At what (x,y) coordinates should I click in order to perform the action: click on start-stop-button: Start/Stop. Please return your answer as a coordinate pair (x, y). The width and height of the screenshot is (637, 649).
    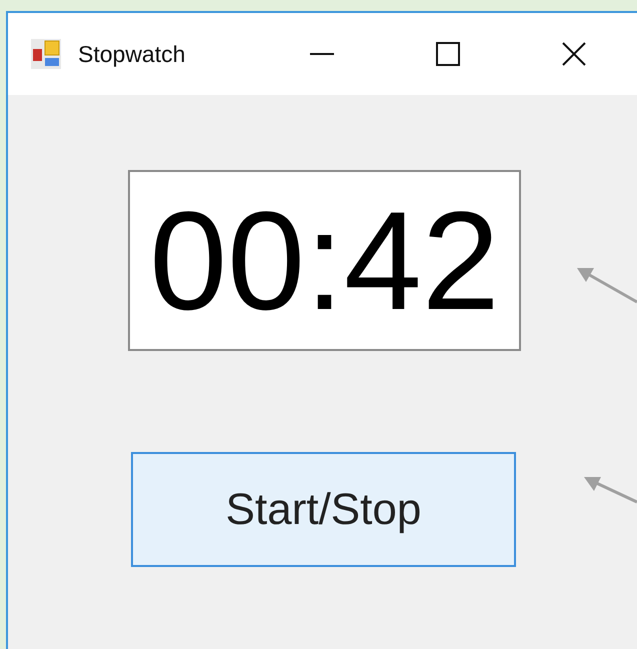
    Looking at the image, I should click on (323, 509).